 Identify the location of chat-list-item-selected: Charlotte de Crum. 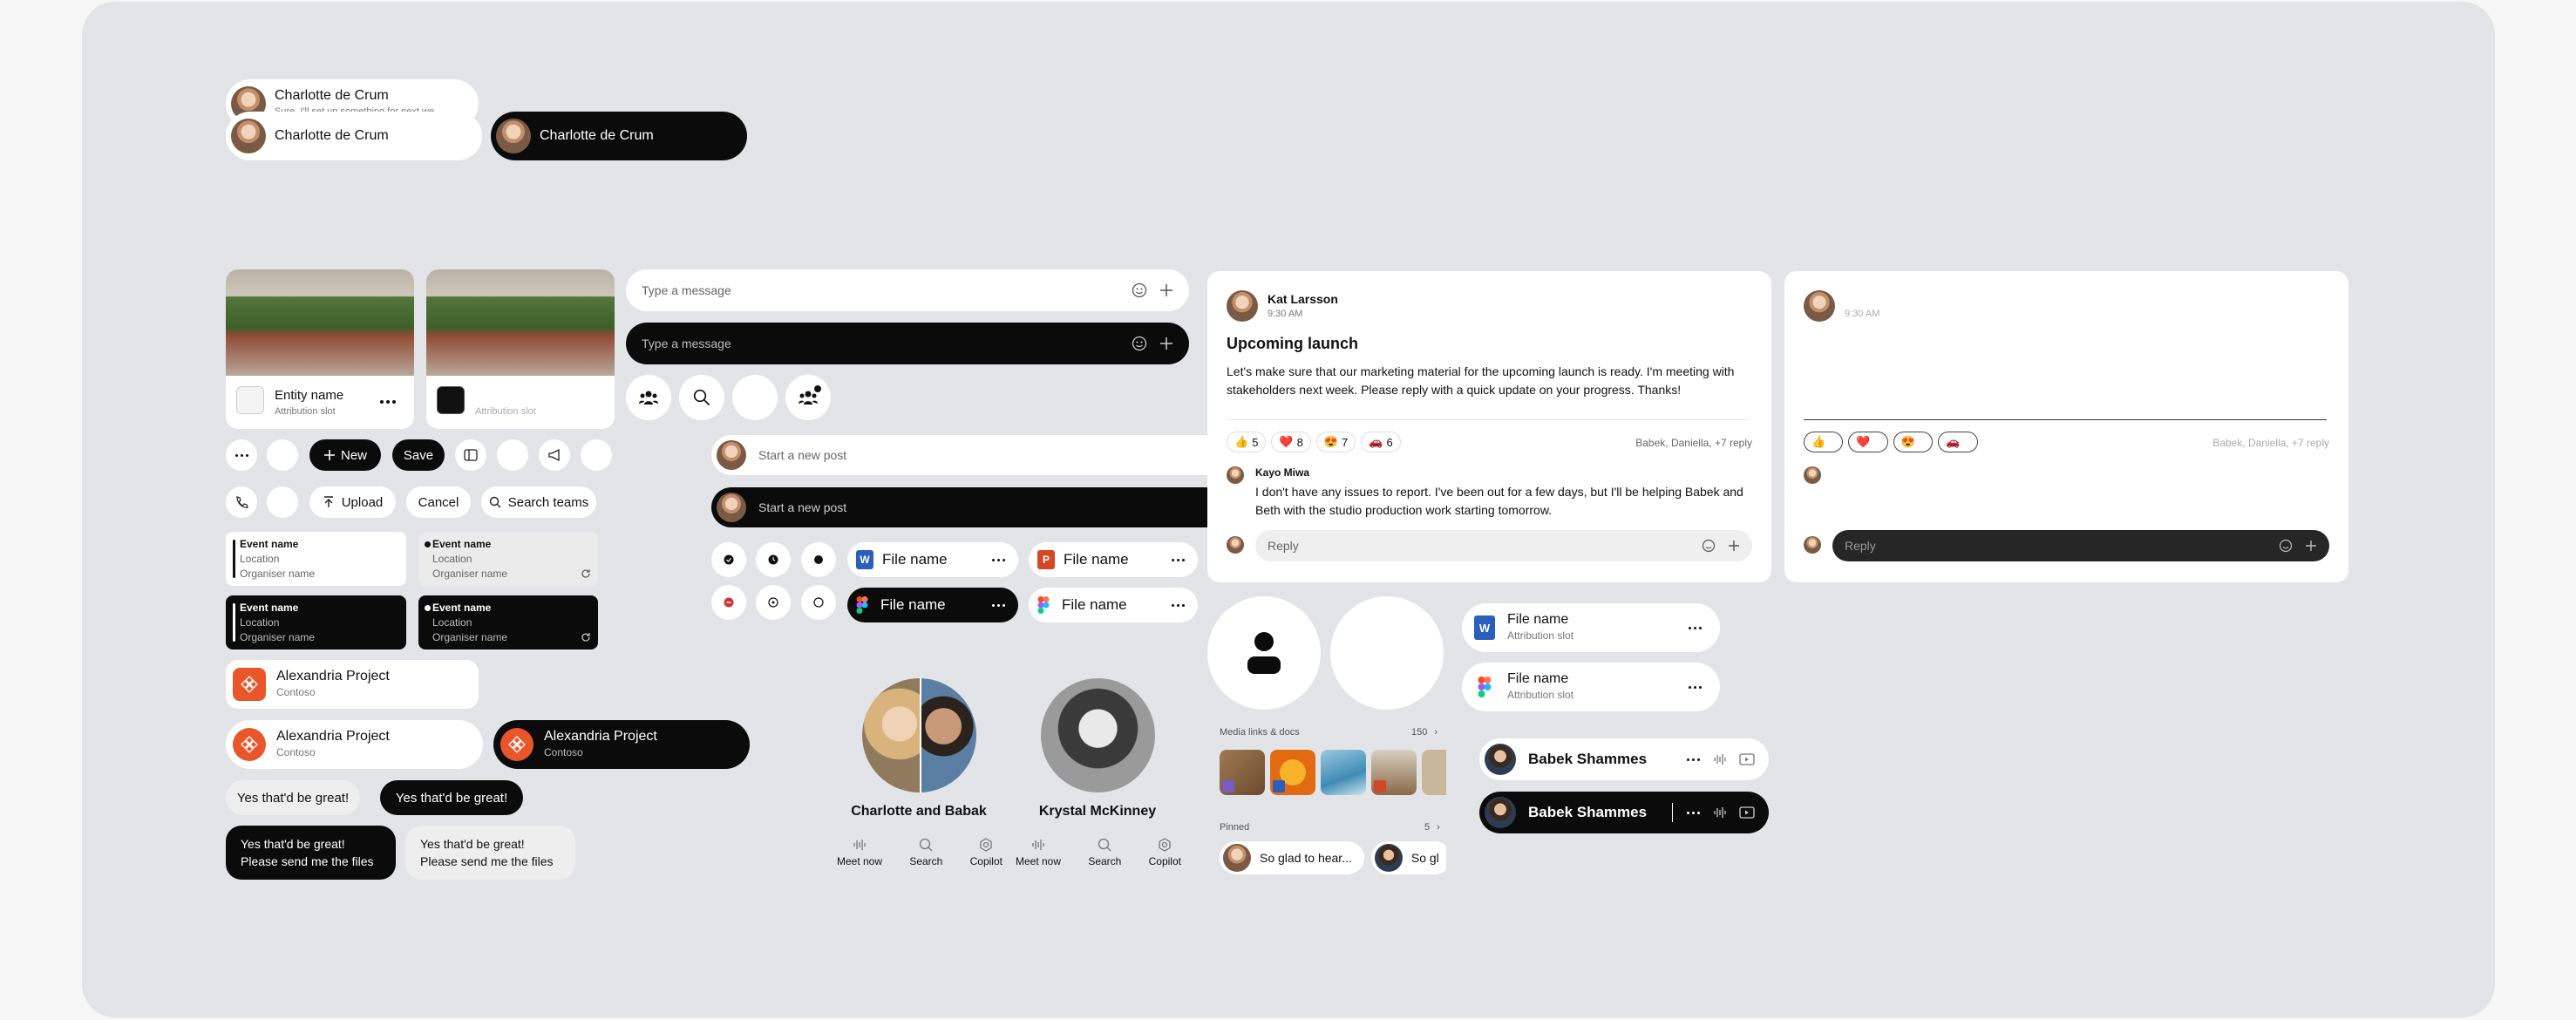
(619, 136).